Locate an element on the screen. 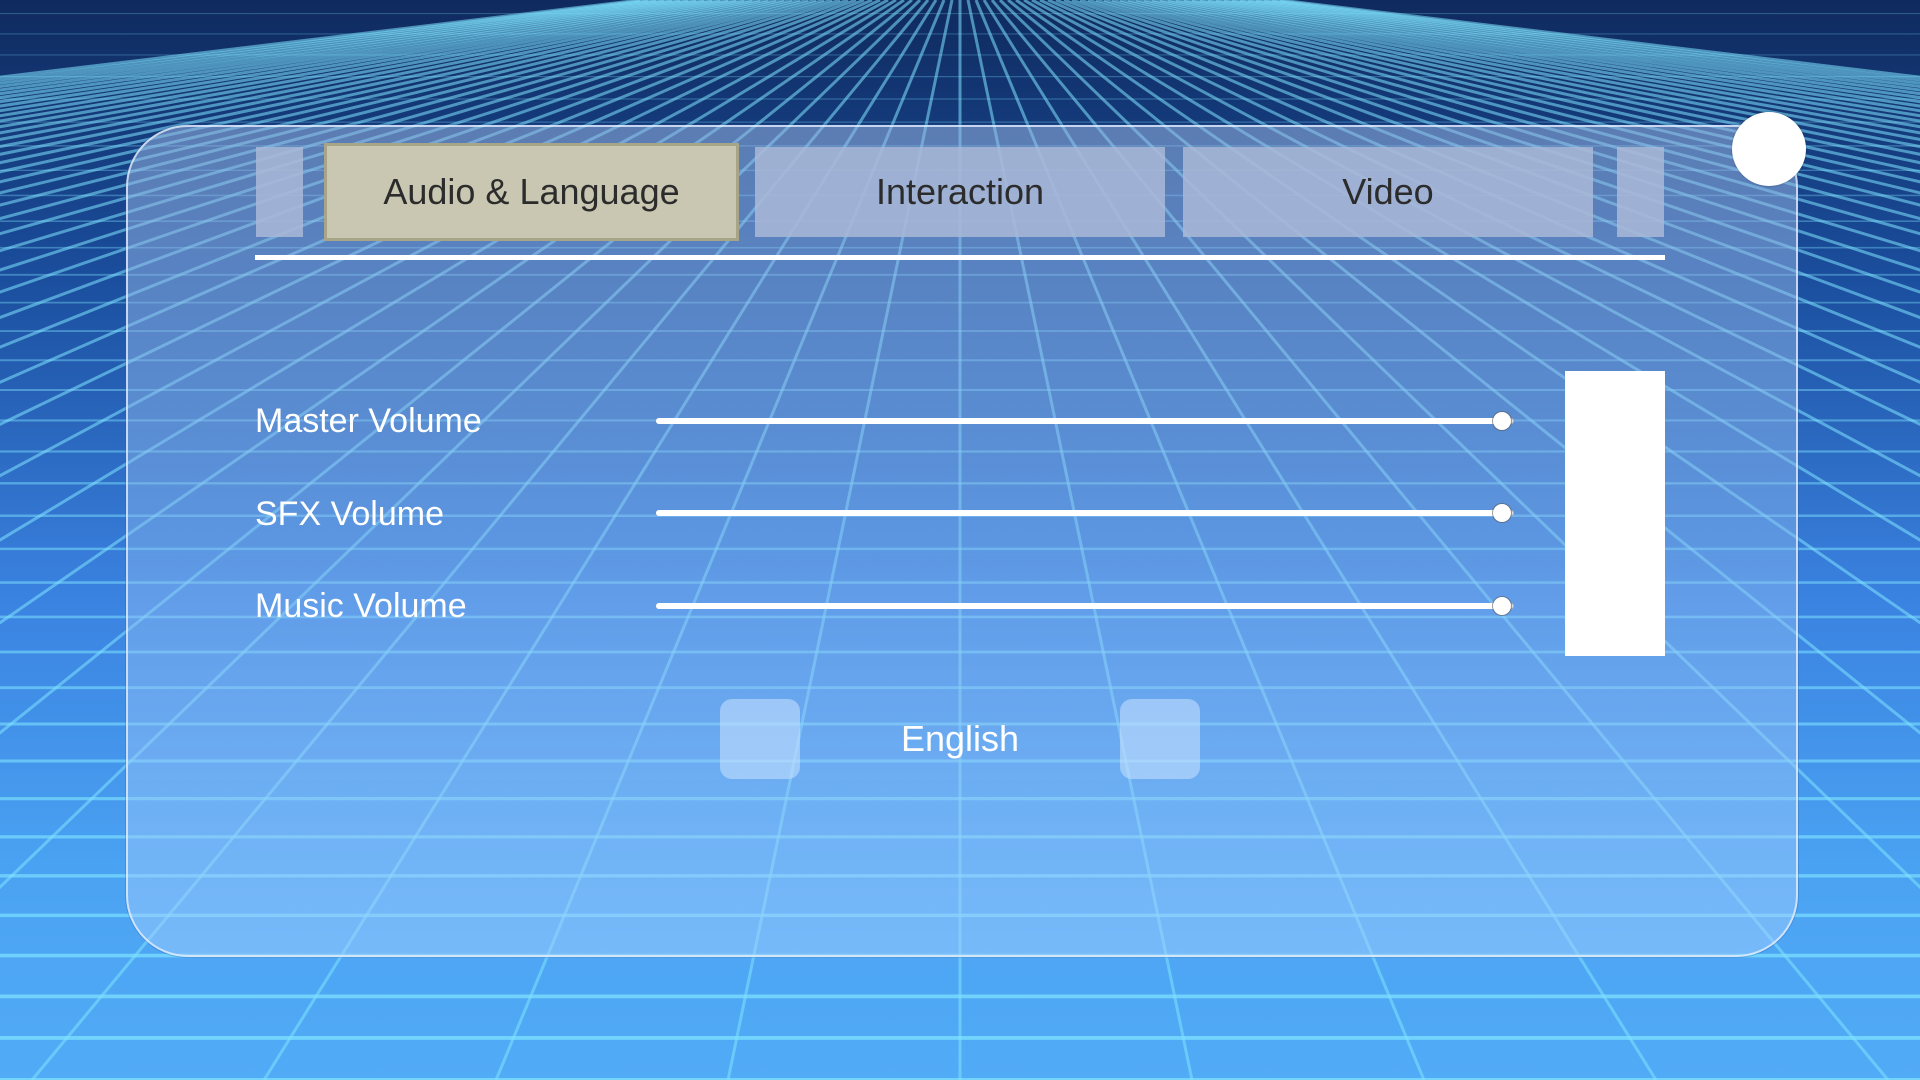 The height and width of the screenshot is (1080, 1920). tab-scroll-left is located at coordinates (279, 192).